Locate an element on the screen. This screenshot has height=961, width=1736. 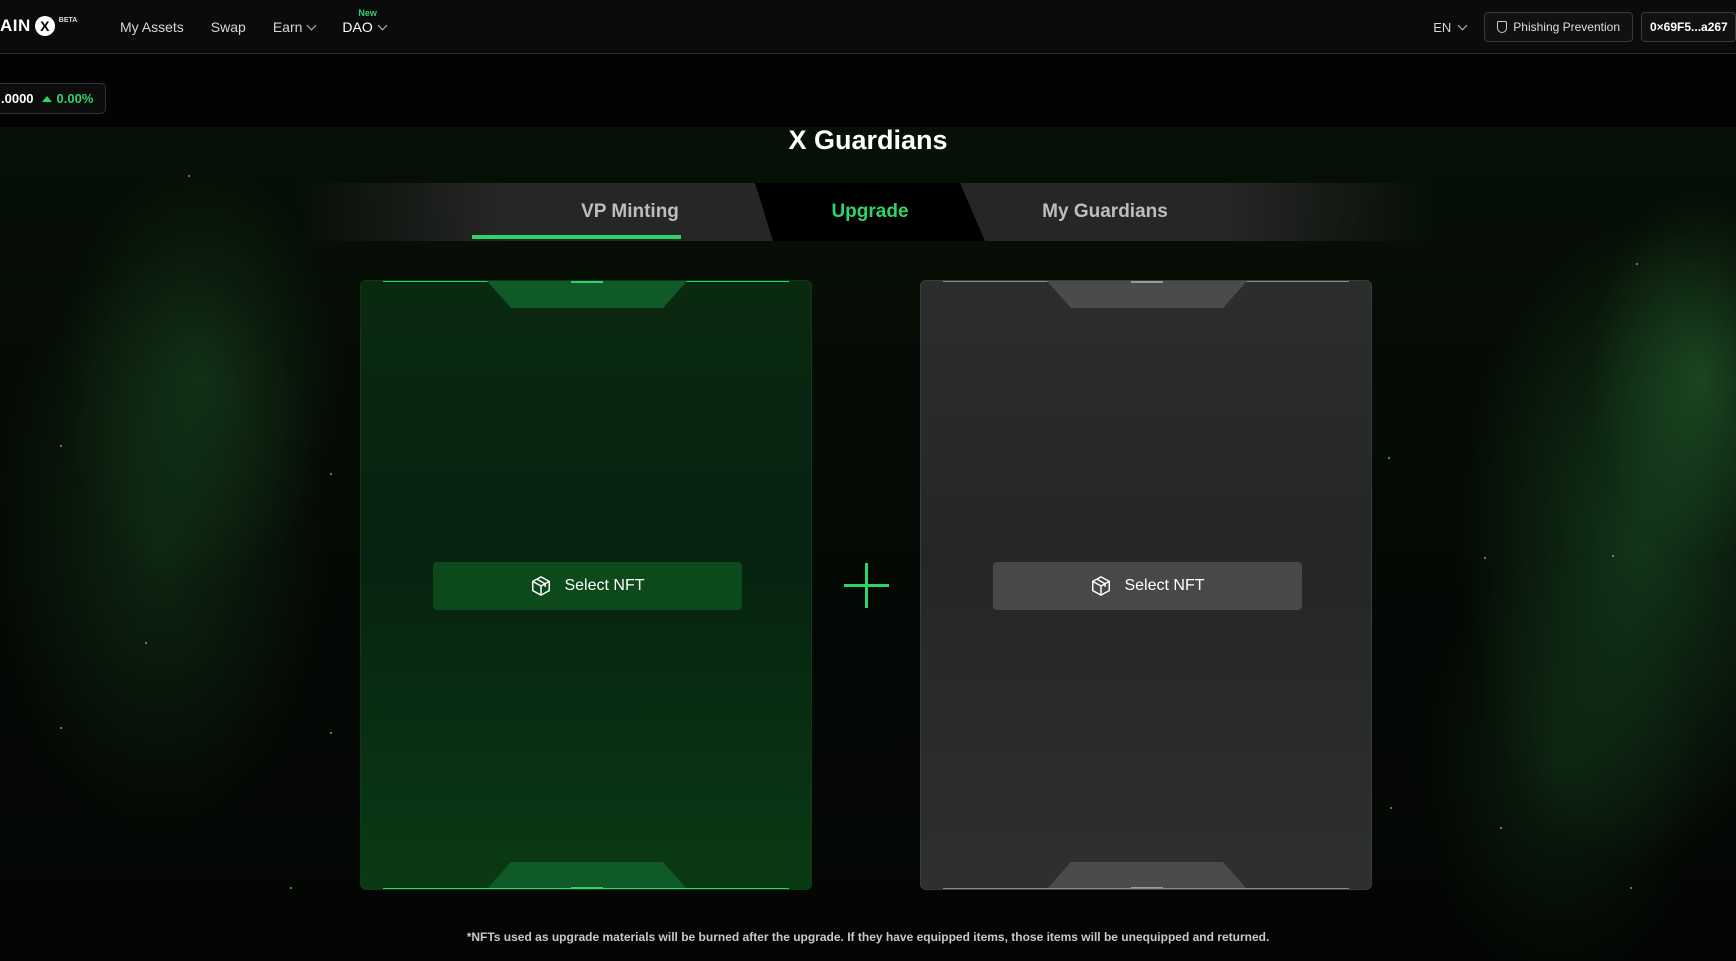
main-nav: My Assets Swap Earn New DAO is located at coordinates (254, 27).